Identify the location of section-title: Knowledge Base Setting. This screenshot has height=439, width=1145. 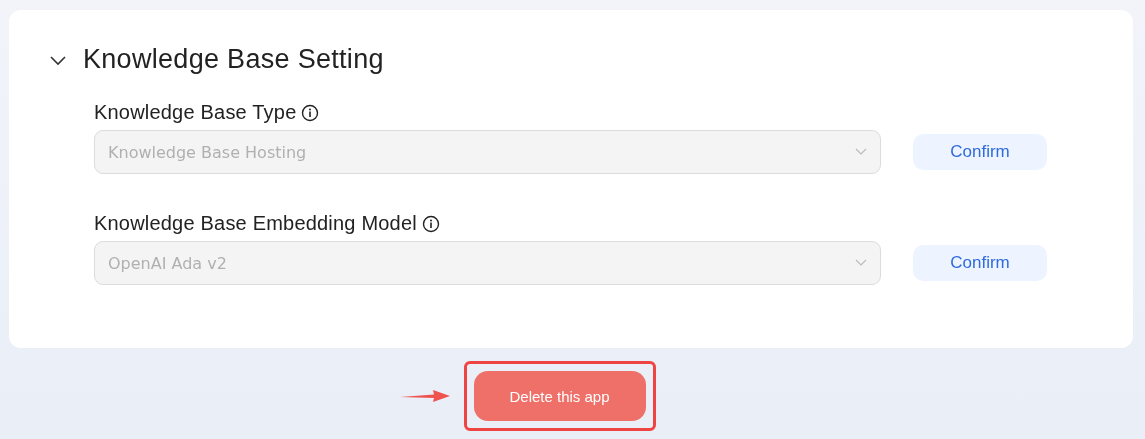
(233, 59).